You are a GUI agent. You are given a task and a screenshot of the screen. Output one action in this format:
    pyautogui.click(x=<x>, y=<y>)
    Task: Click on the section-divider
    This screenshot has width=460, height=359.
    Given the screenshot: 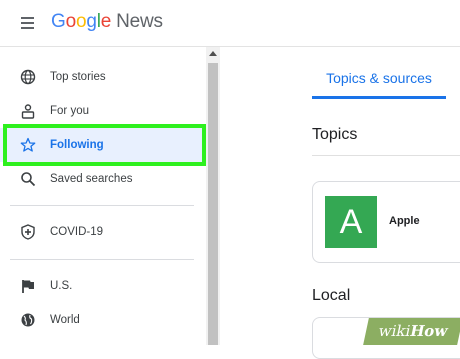 What is the action you would take?
    pyautogui.click(x=386, y=155)
    